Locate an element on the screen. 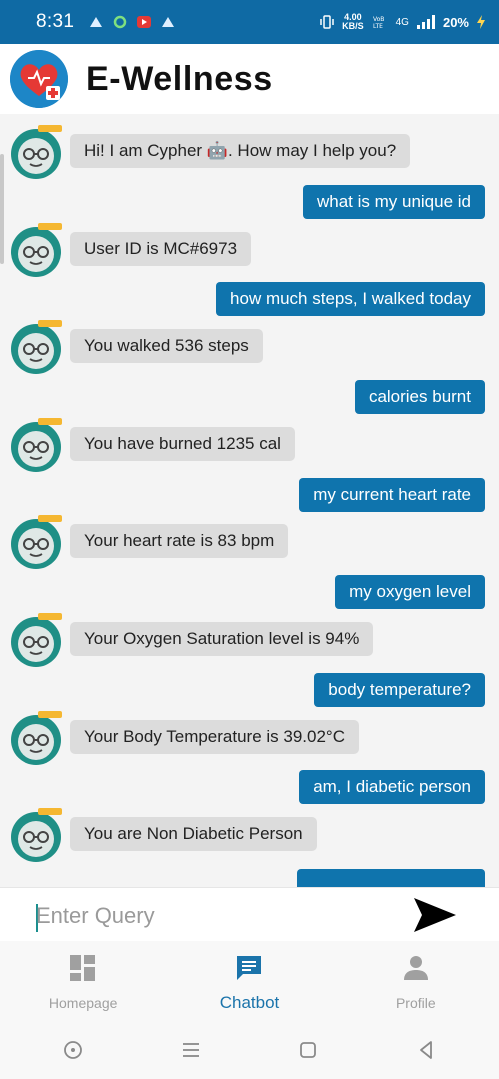 This screenshot has width=499, height=1079. query-input is located at coordinates (206, 916).